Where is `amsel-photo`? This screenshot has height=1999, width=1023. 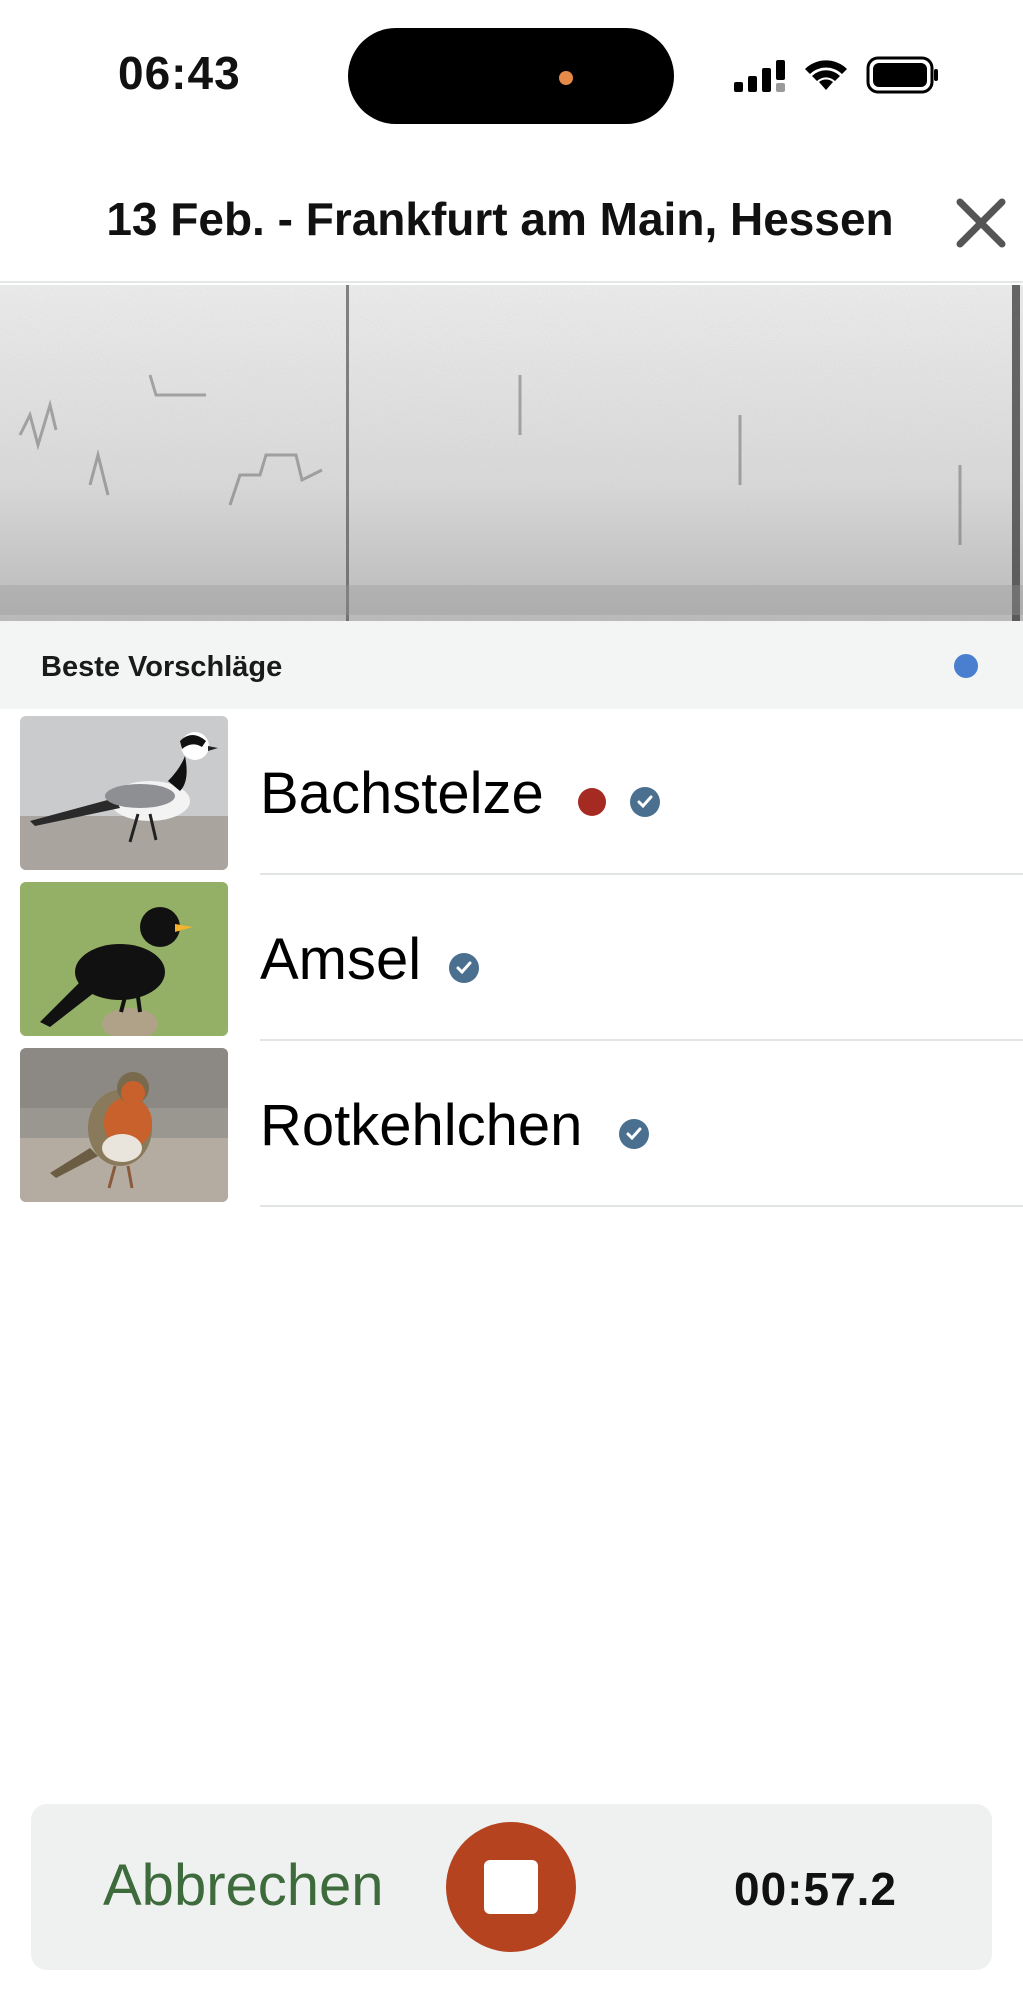 amsel-photo is located at coordinates (124, 959).